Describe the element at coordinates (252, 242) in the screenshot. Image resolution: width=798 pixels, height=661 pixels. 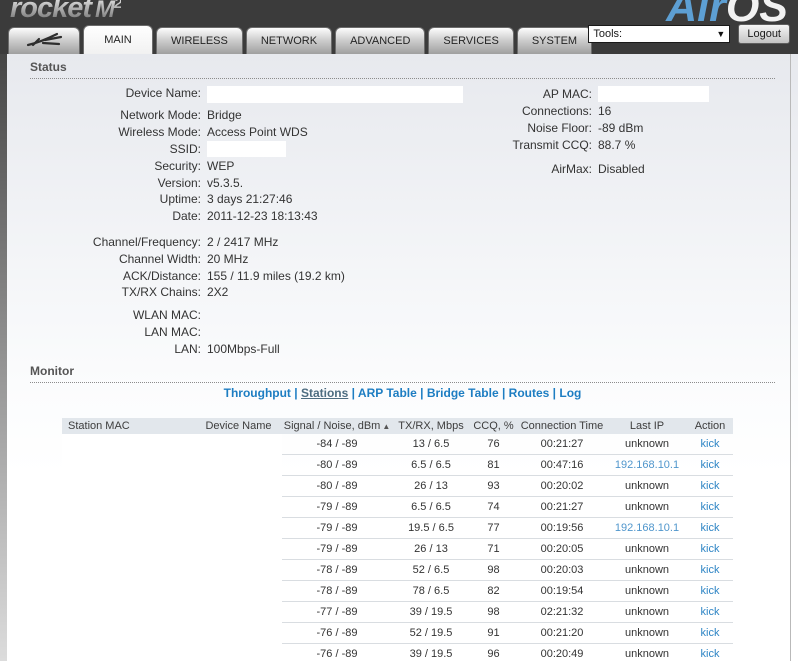
I see `field-row: Channel/Frequency: 2 / 2417 MHz` at that location.